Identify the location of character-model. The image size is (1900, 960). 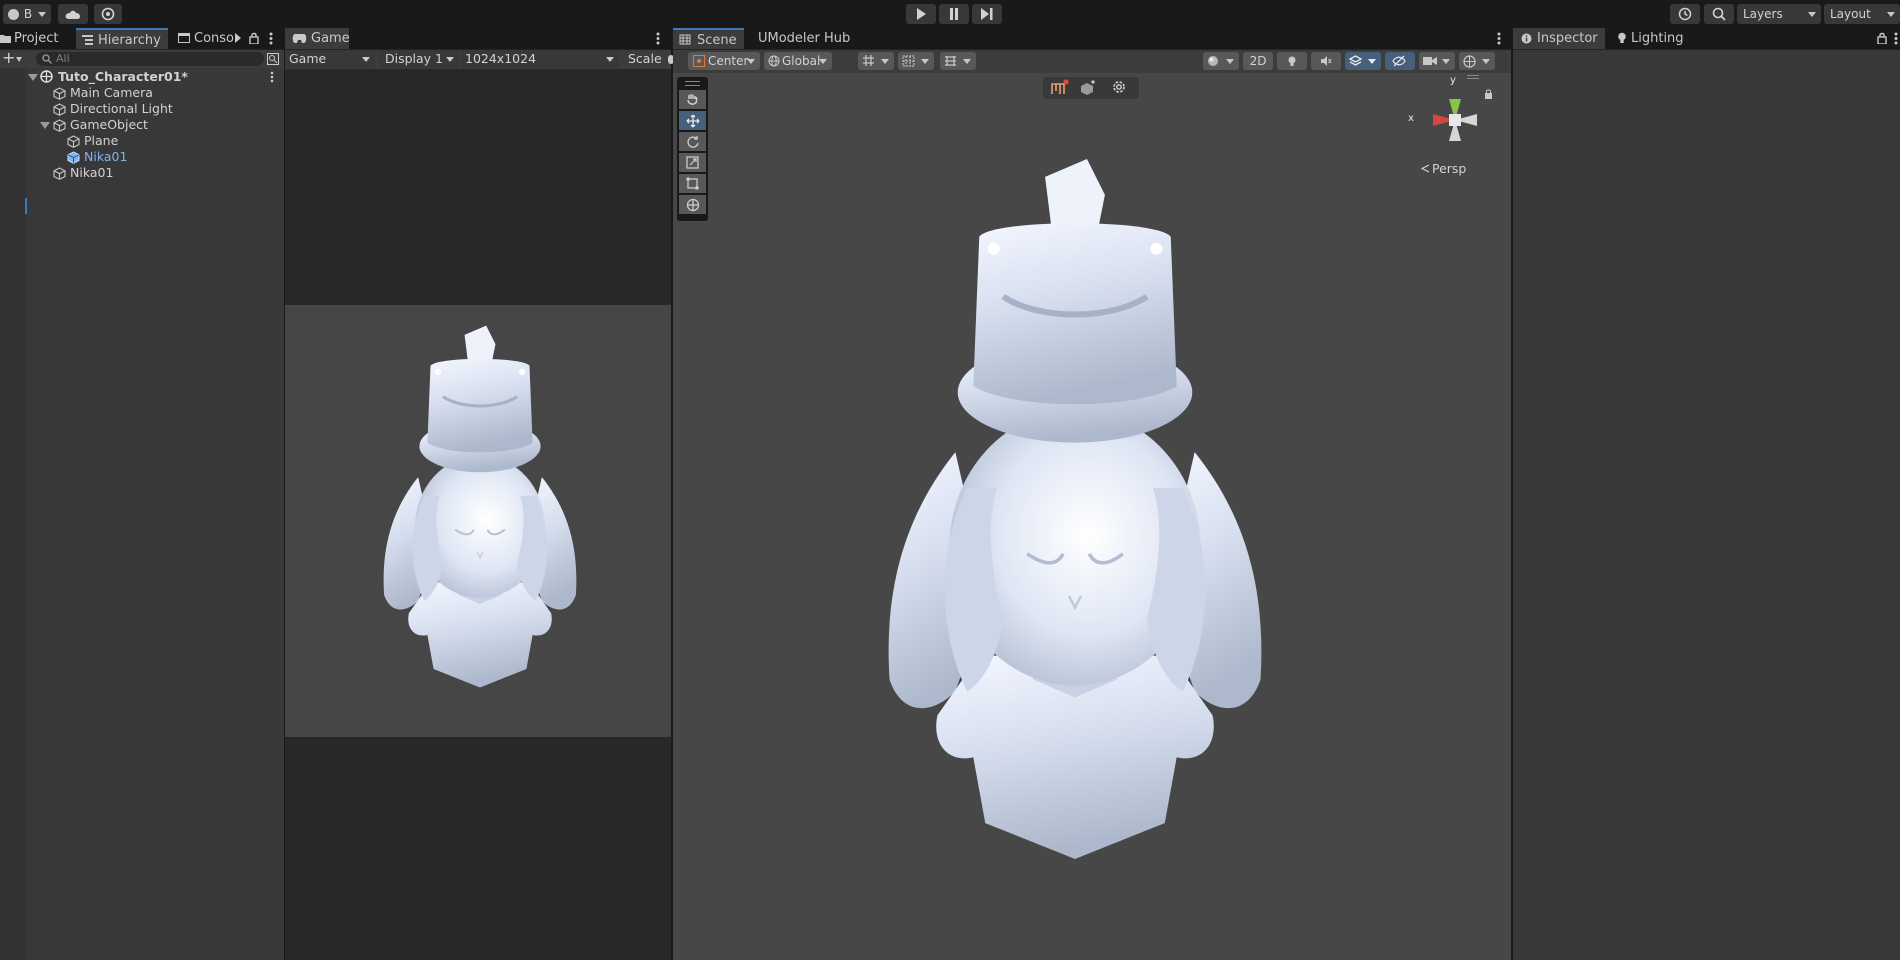
(1075, 506).